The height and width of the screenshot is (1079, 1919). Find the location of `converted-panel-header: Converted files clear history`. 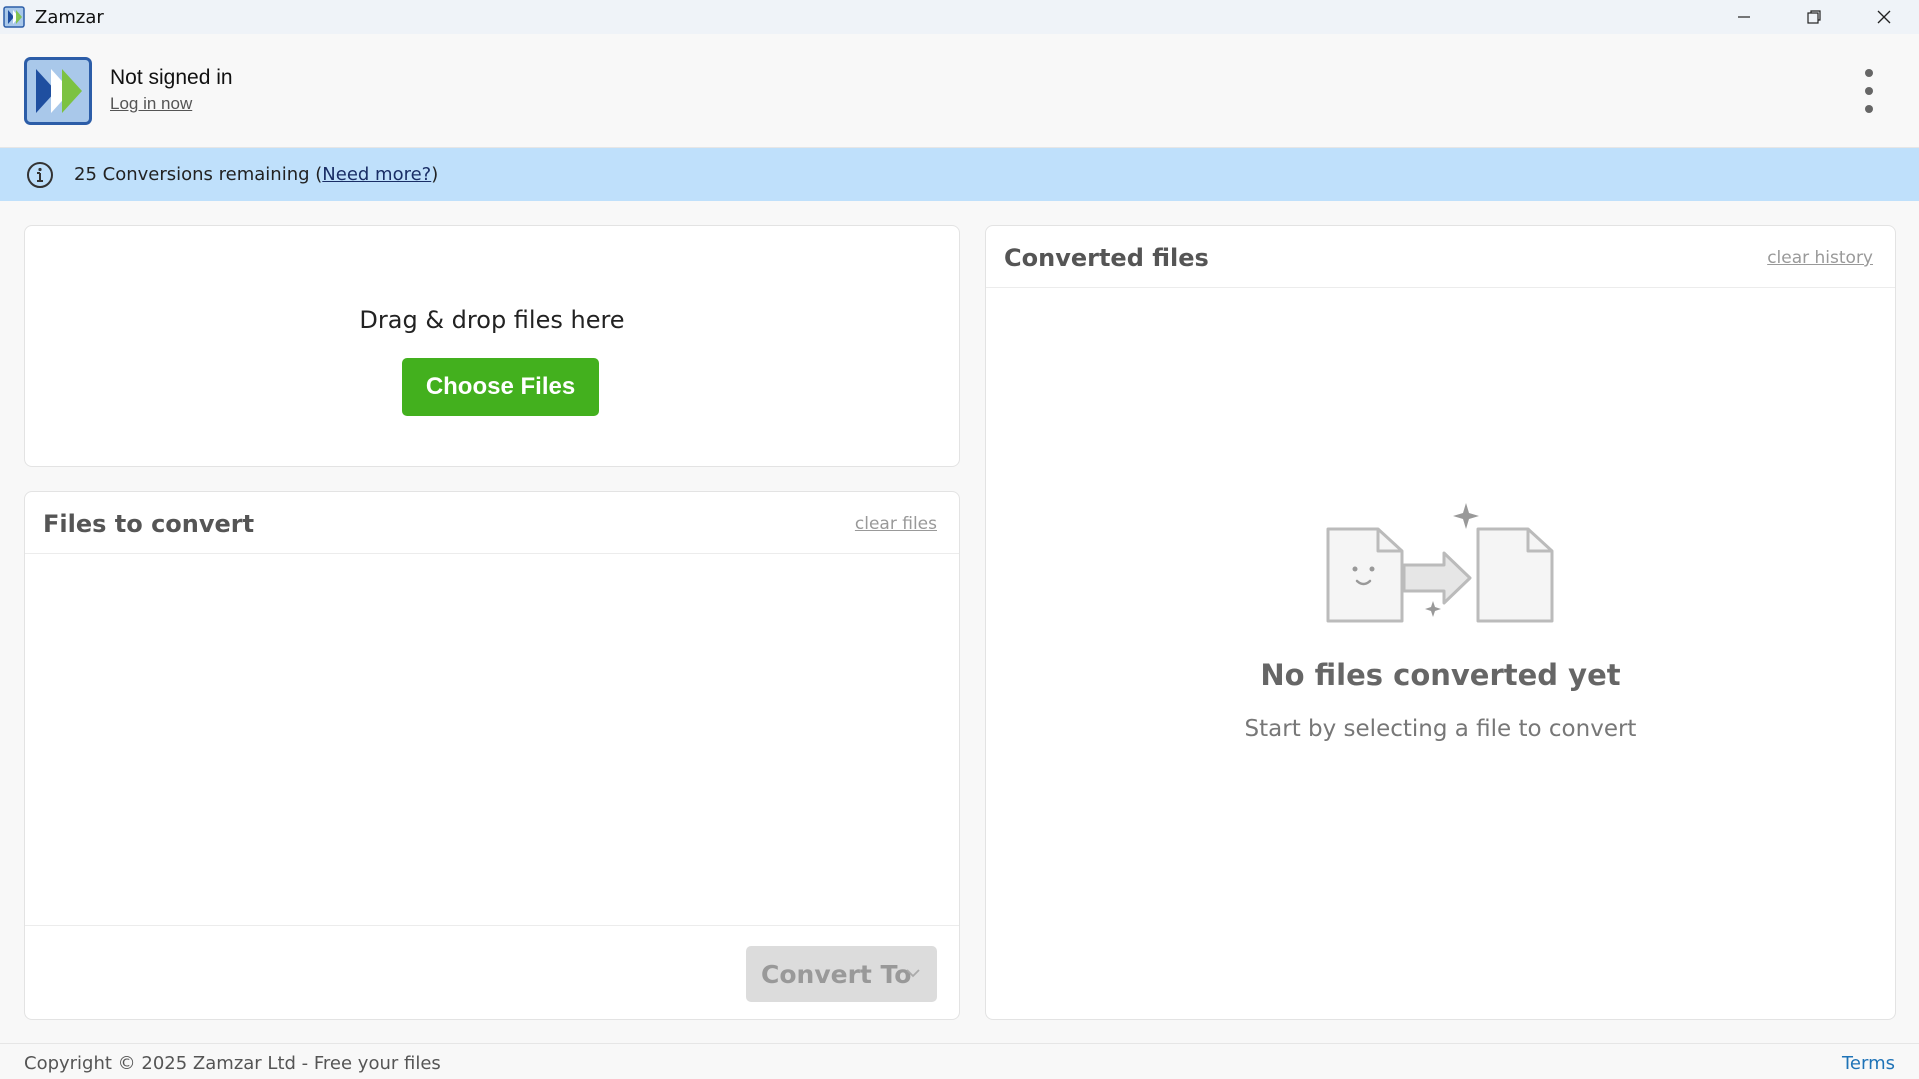

converted-panel-header: Converted files clear history is located at coordinates (1440, 257).